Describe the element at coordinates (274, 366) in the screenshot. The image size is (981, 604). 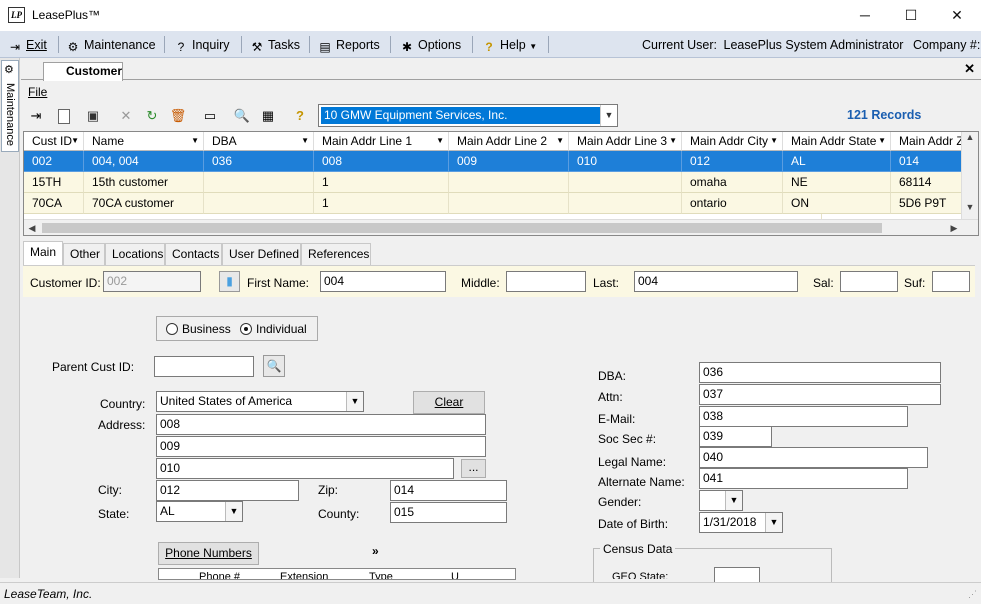
I see `search-icon: 🔍` at that location.